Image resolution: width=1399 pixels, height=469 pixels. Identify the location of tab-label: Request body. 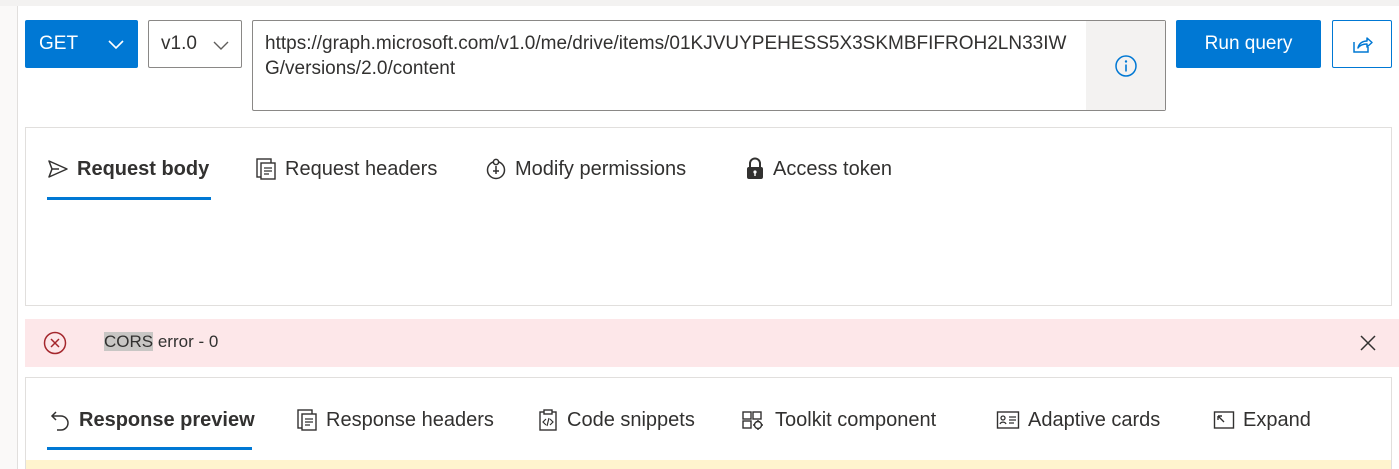
(143, 168).